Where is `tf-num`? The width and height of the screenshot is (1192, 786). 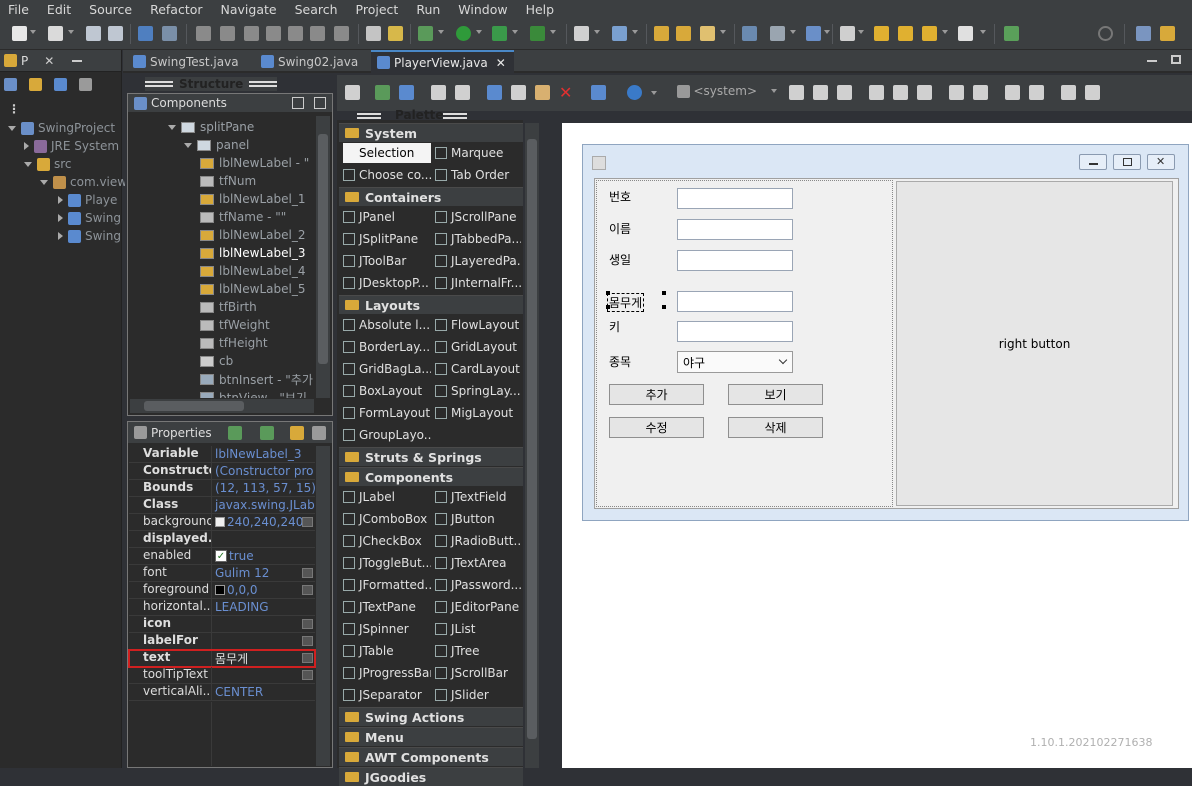
tf-num is located at coordinates (735, 198).